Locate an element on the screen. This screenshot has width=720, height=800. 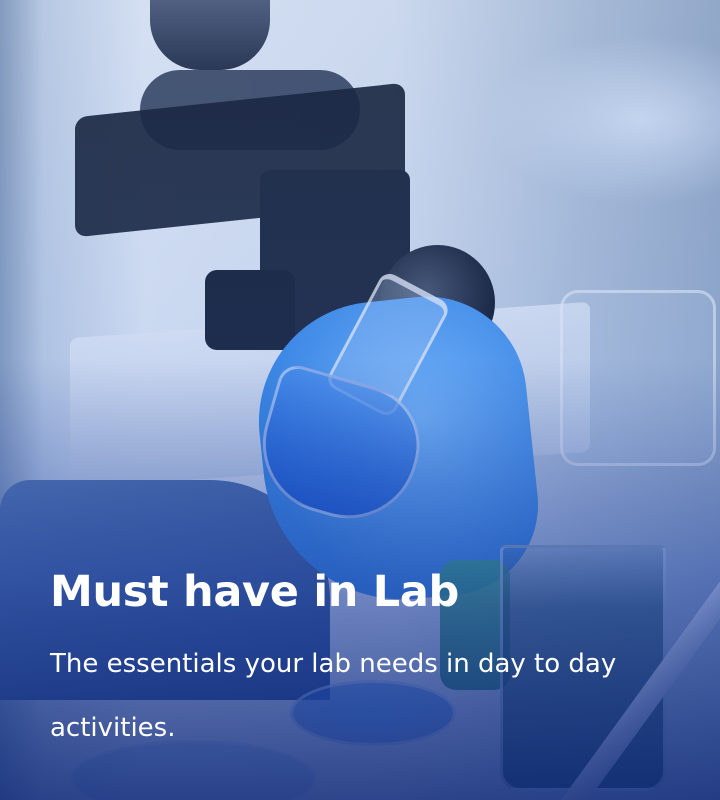
banner-title: Must have in Lab is located at coordinates (255, 592).